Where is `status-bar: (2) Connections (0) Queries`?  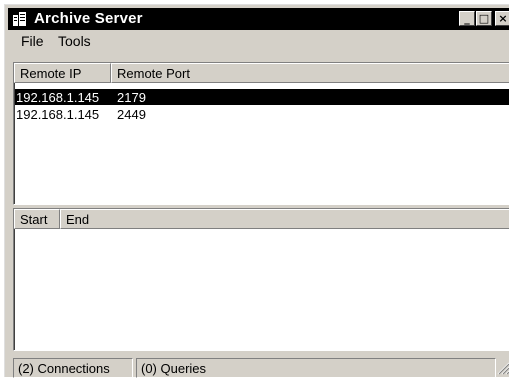
status-bar: (2) Connections (0) Queries is located at coordinates (258, 367).